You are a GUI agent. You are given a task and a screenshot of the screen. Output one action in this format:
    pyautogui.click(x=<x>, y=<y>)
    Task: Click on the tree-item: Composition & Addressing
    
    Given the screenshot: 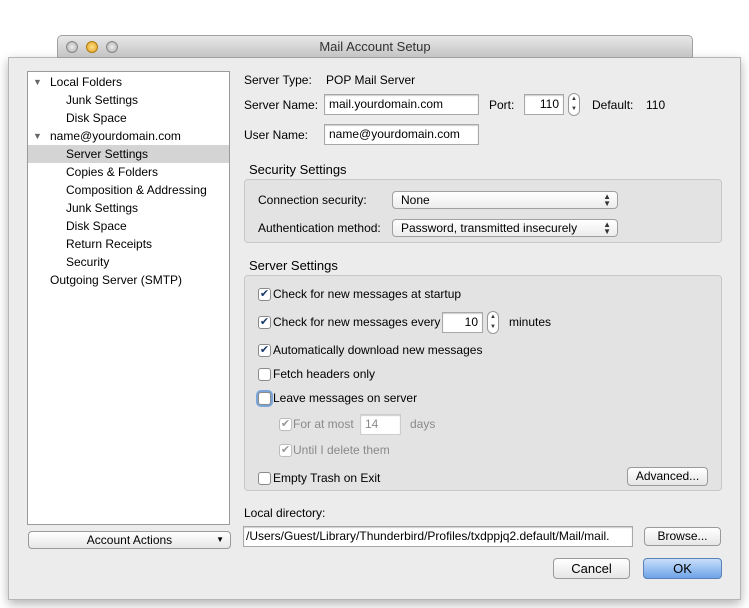 What is the action you would take?
    pyautogui.click(x=128, y=190)
    